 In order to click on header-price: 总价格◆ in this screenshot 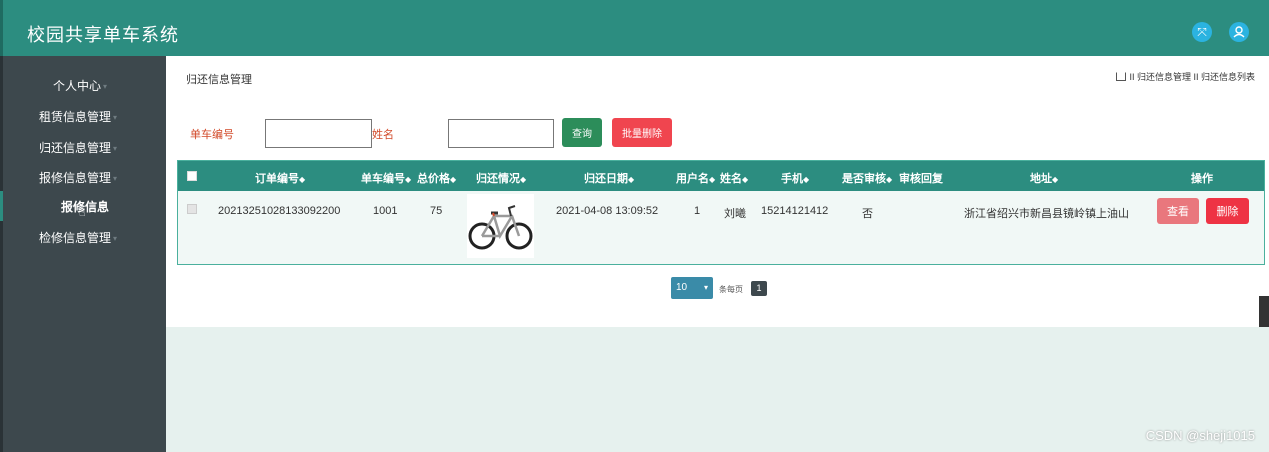, I will do `click(436, 178)`.